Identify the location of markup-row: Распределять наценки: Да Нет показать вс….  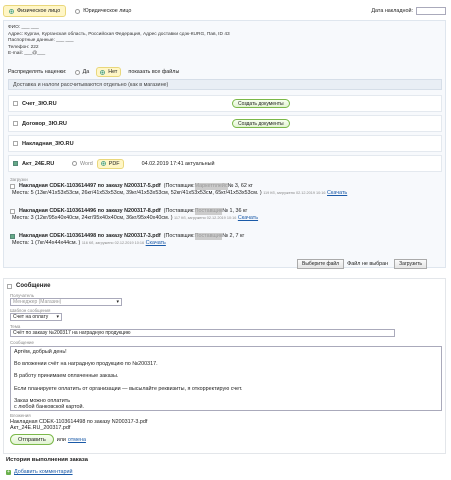
(93, 72).